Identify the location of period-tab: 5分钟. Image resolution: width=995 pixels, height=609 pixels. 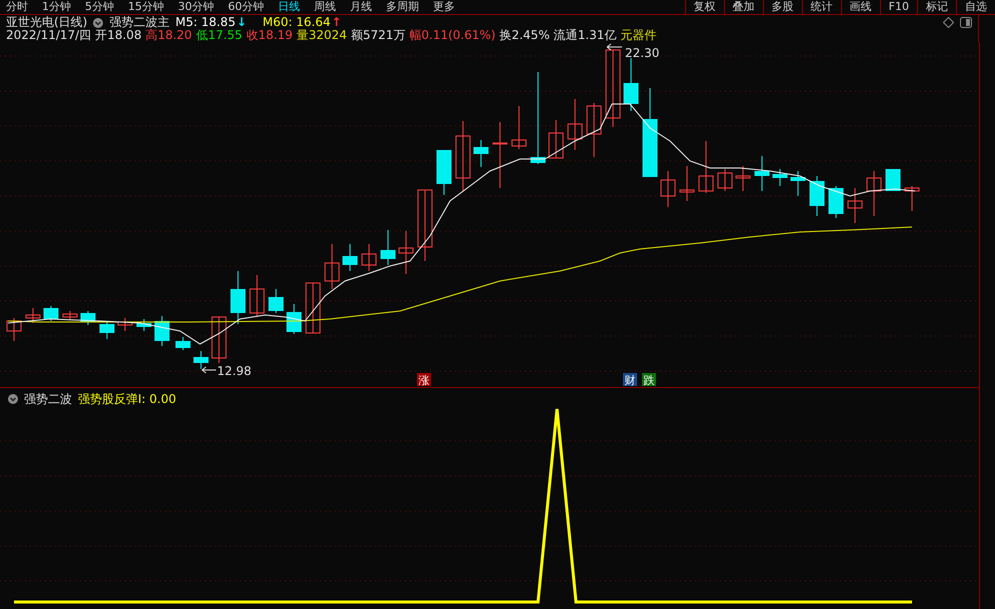
(99, 7).